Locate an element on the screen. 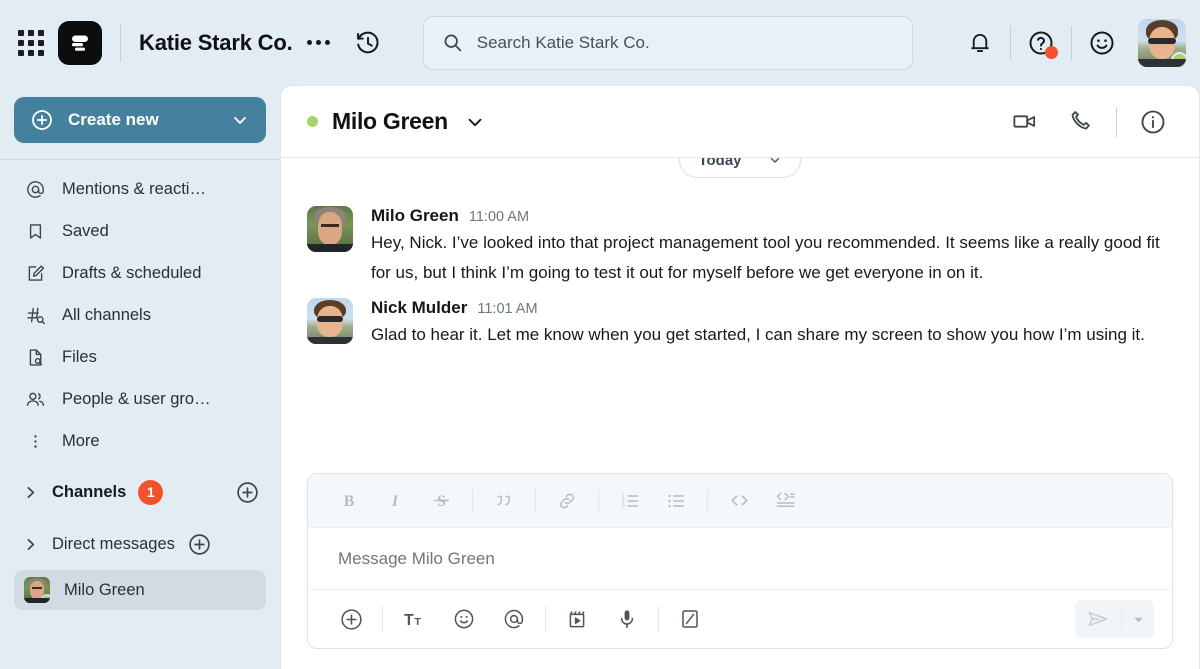 The width and height of the screenshot is (1200, 669). composer-actions: T T is located at coordinates (740, 619).